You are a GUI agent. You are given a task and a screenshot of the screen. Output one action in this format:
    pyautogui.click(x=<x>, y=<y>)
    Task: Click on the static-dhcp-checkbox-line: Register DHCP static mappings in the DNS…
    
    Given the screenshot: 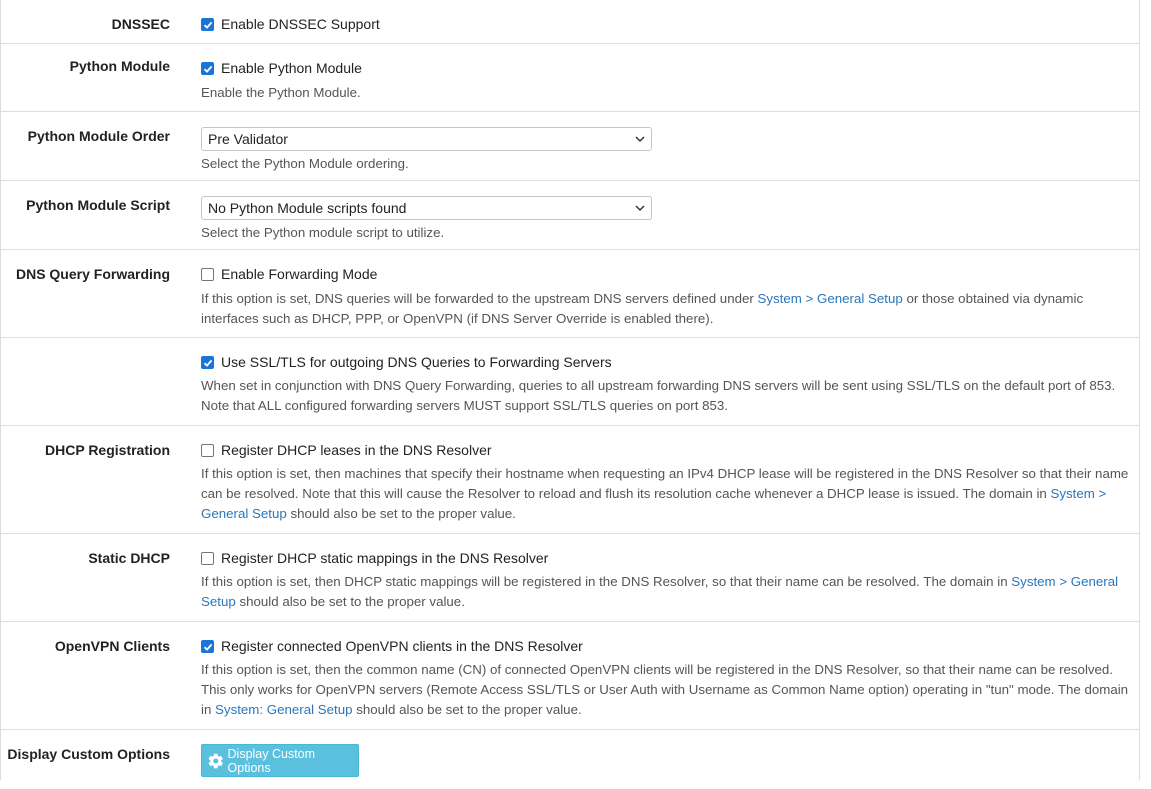 What is the action you would take?
    pyautogui.click(x=374, y=558)
    